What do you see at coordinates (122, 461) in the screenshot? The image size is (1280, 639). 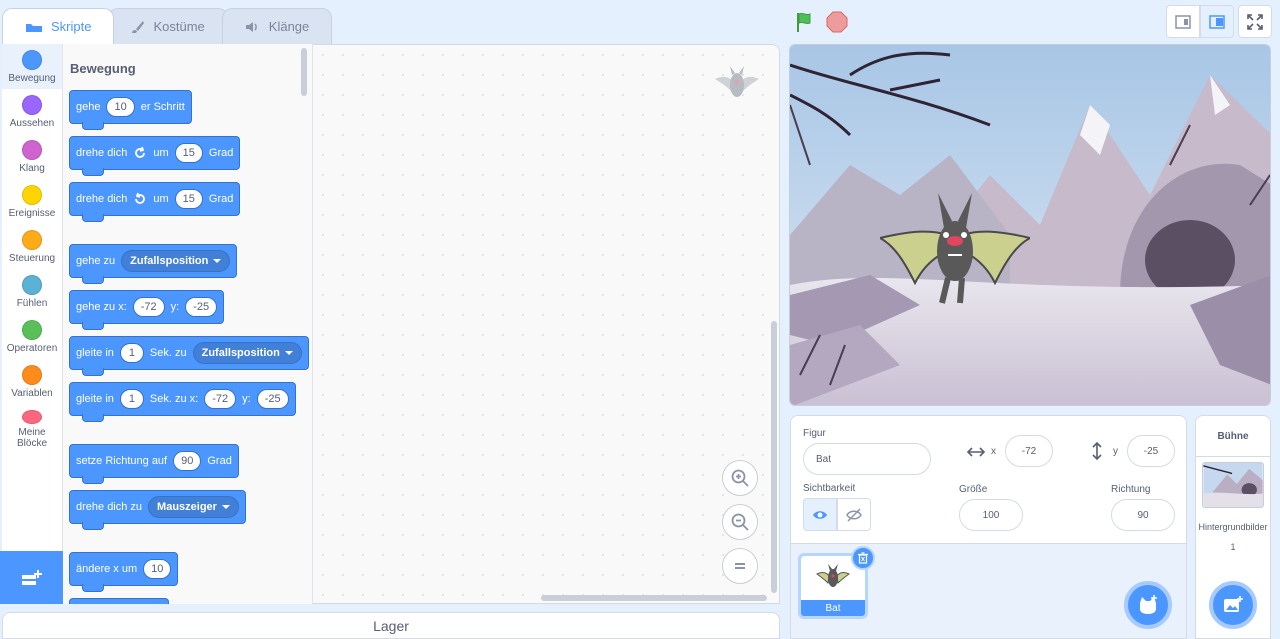 I see `block-text: setze Richtung auf` at bounding box center [122, 461].